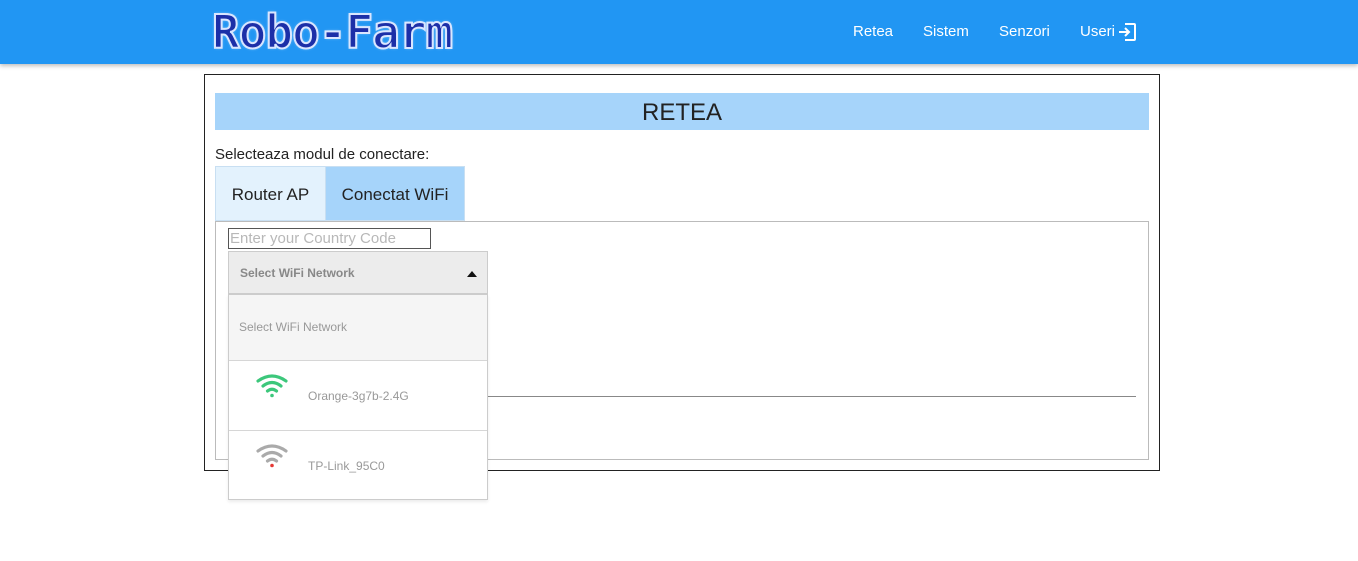 The height and width of the screenshot is (561, 1358). Describe the element at coordinates (293, 327) in the screenshot. I see `wifi-option-label: Select WiFi Network` at that location.